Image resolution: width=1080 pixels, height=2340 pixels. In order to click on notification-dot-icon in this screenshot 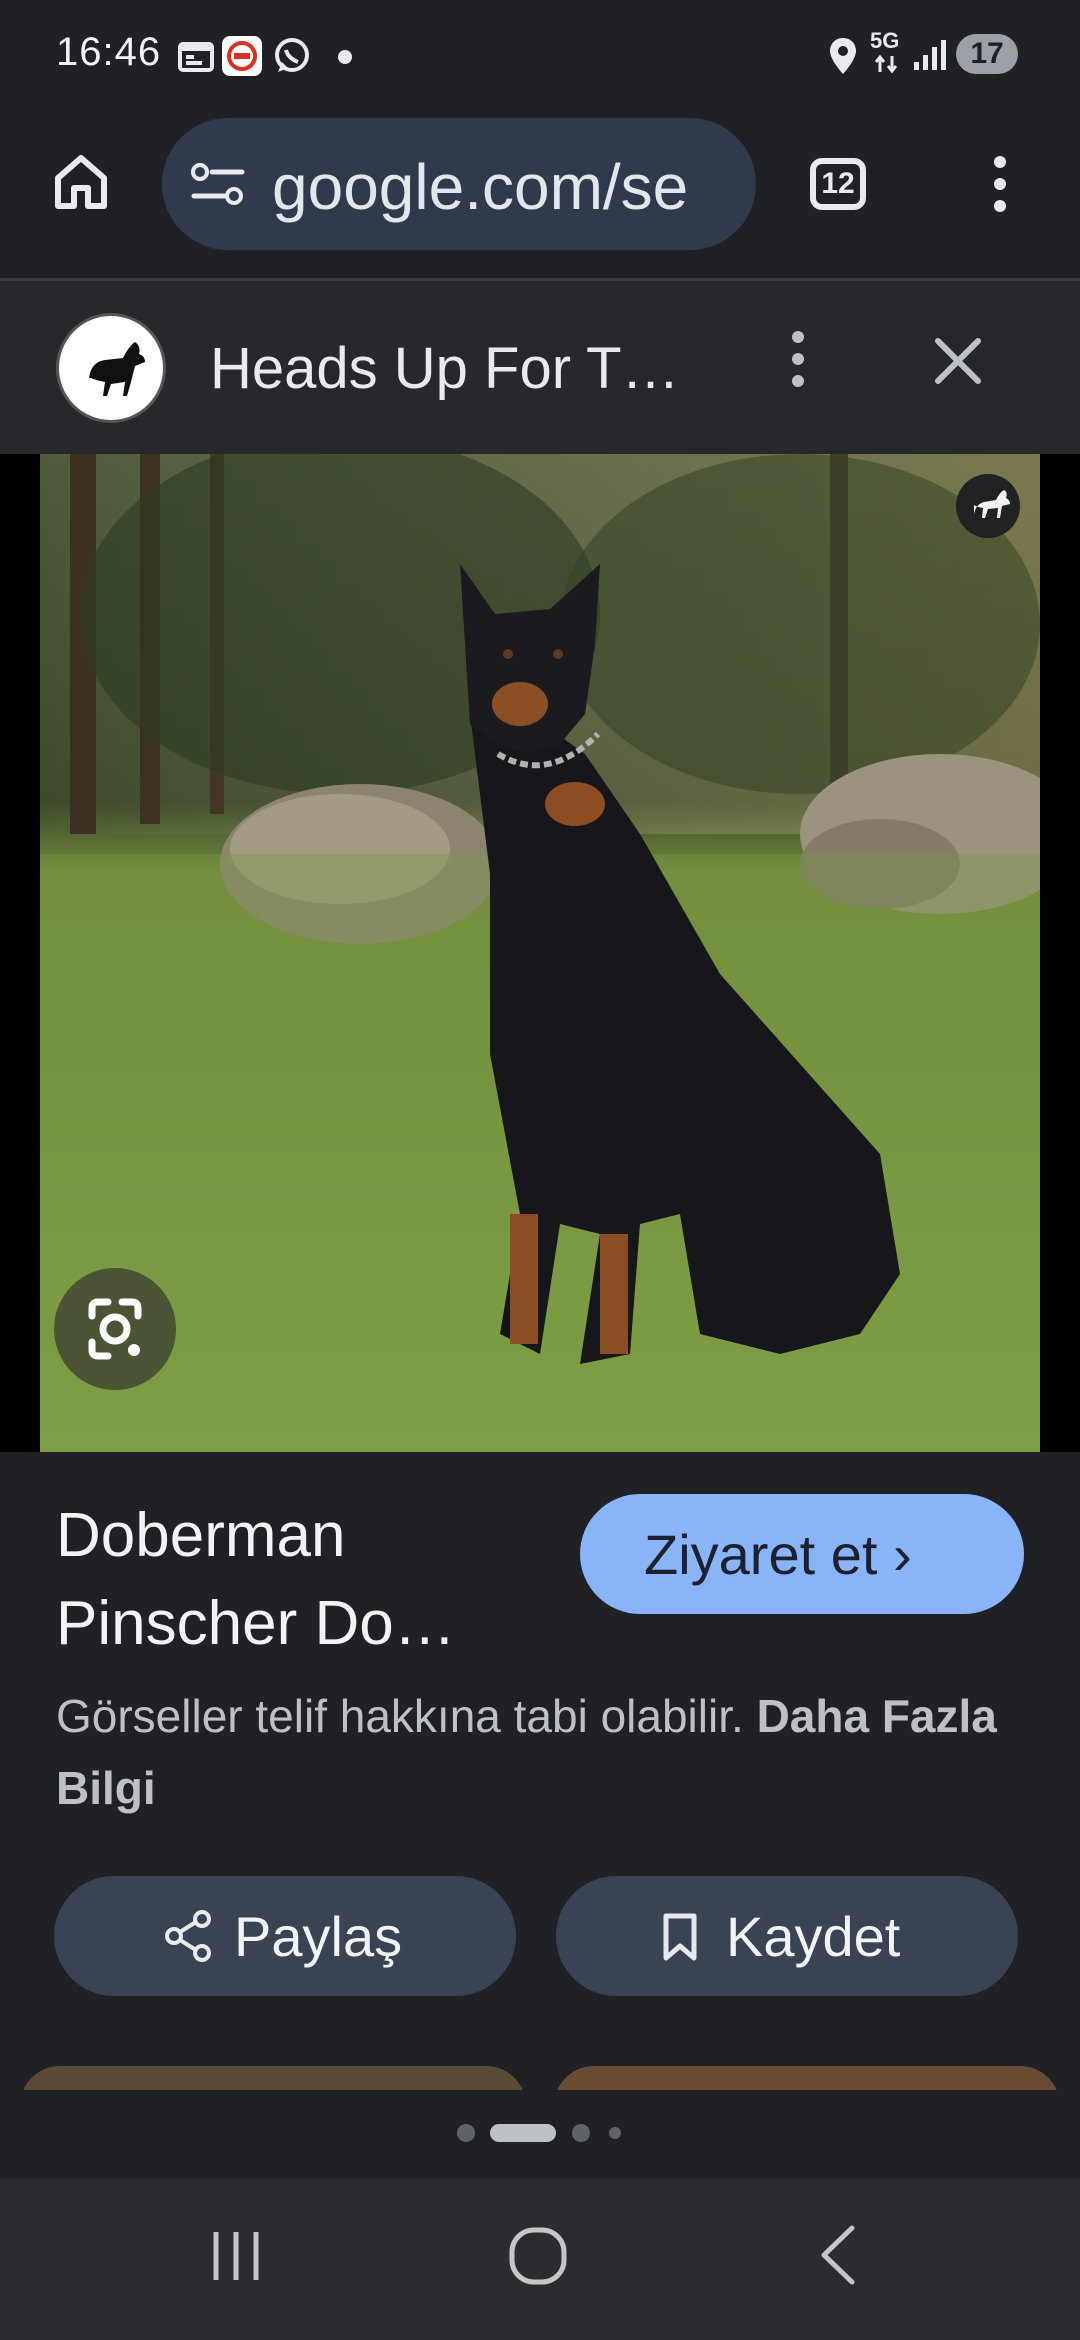, I will do `click(345, 57)`.